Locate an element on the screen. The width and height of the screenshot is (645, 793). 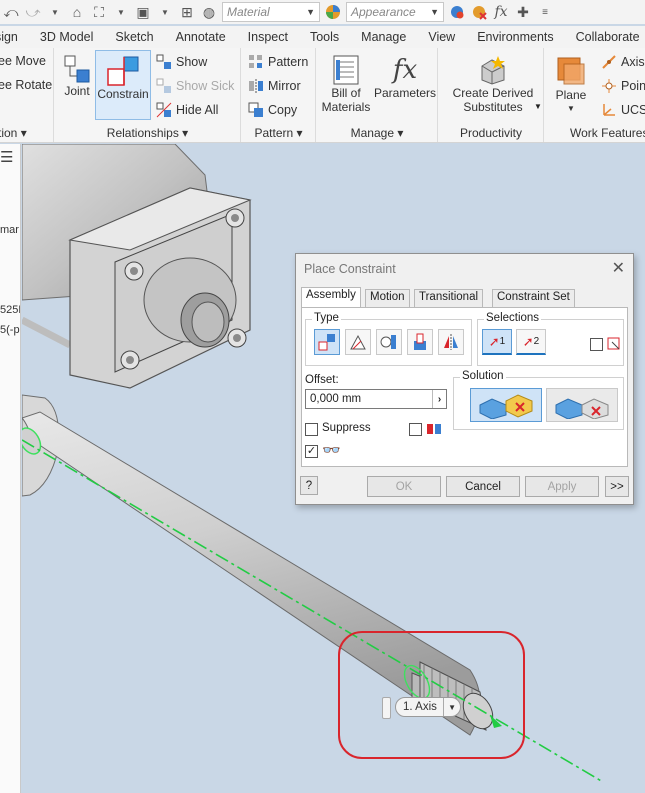
tab-3d-model: 3D Model is located at coordinates (67, 37).